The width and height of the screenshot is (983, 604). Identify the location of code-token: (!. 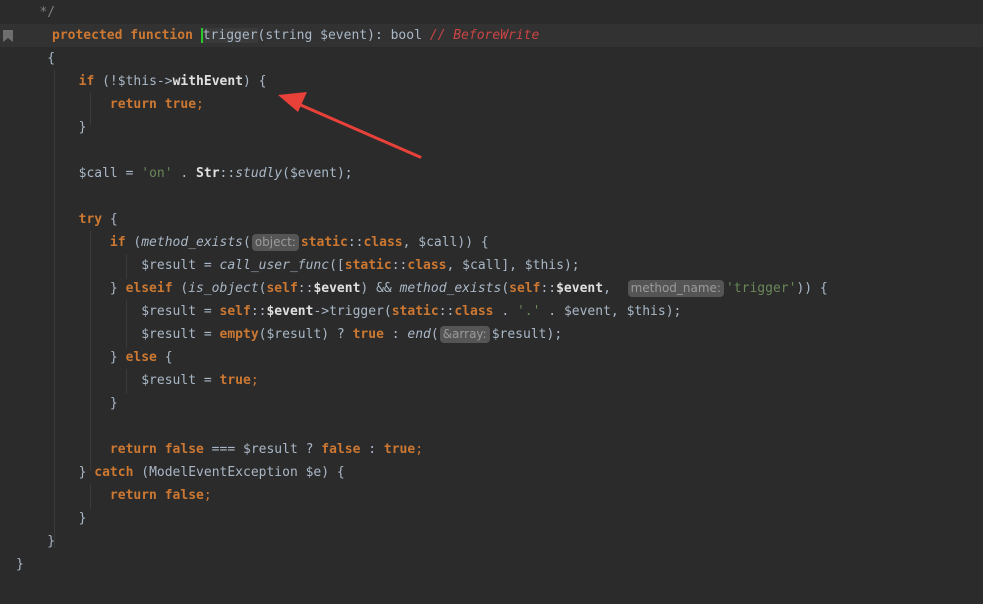
(106, 81).